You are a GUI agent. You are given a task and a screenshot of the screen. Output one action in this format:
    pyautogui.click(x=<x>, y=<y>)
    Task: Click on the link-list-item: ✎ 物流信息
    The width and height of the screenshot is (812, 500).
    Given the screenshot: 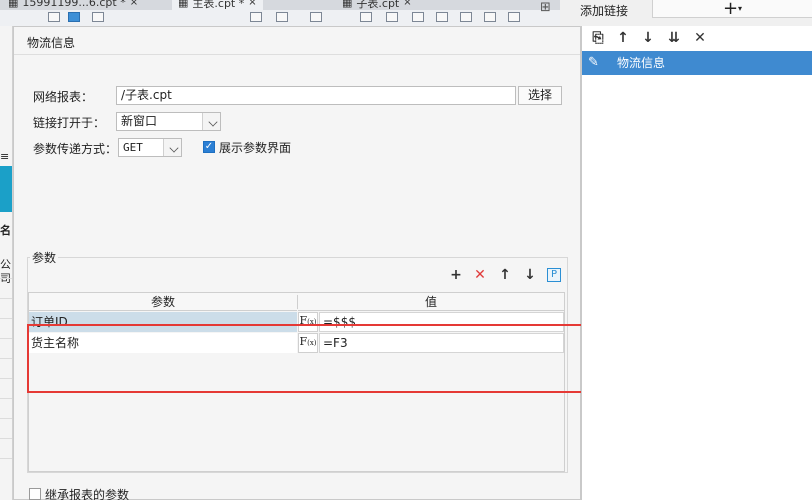 What is the action you would take?
    pyautogui.click(x=697, y=63)
    